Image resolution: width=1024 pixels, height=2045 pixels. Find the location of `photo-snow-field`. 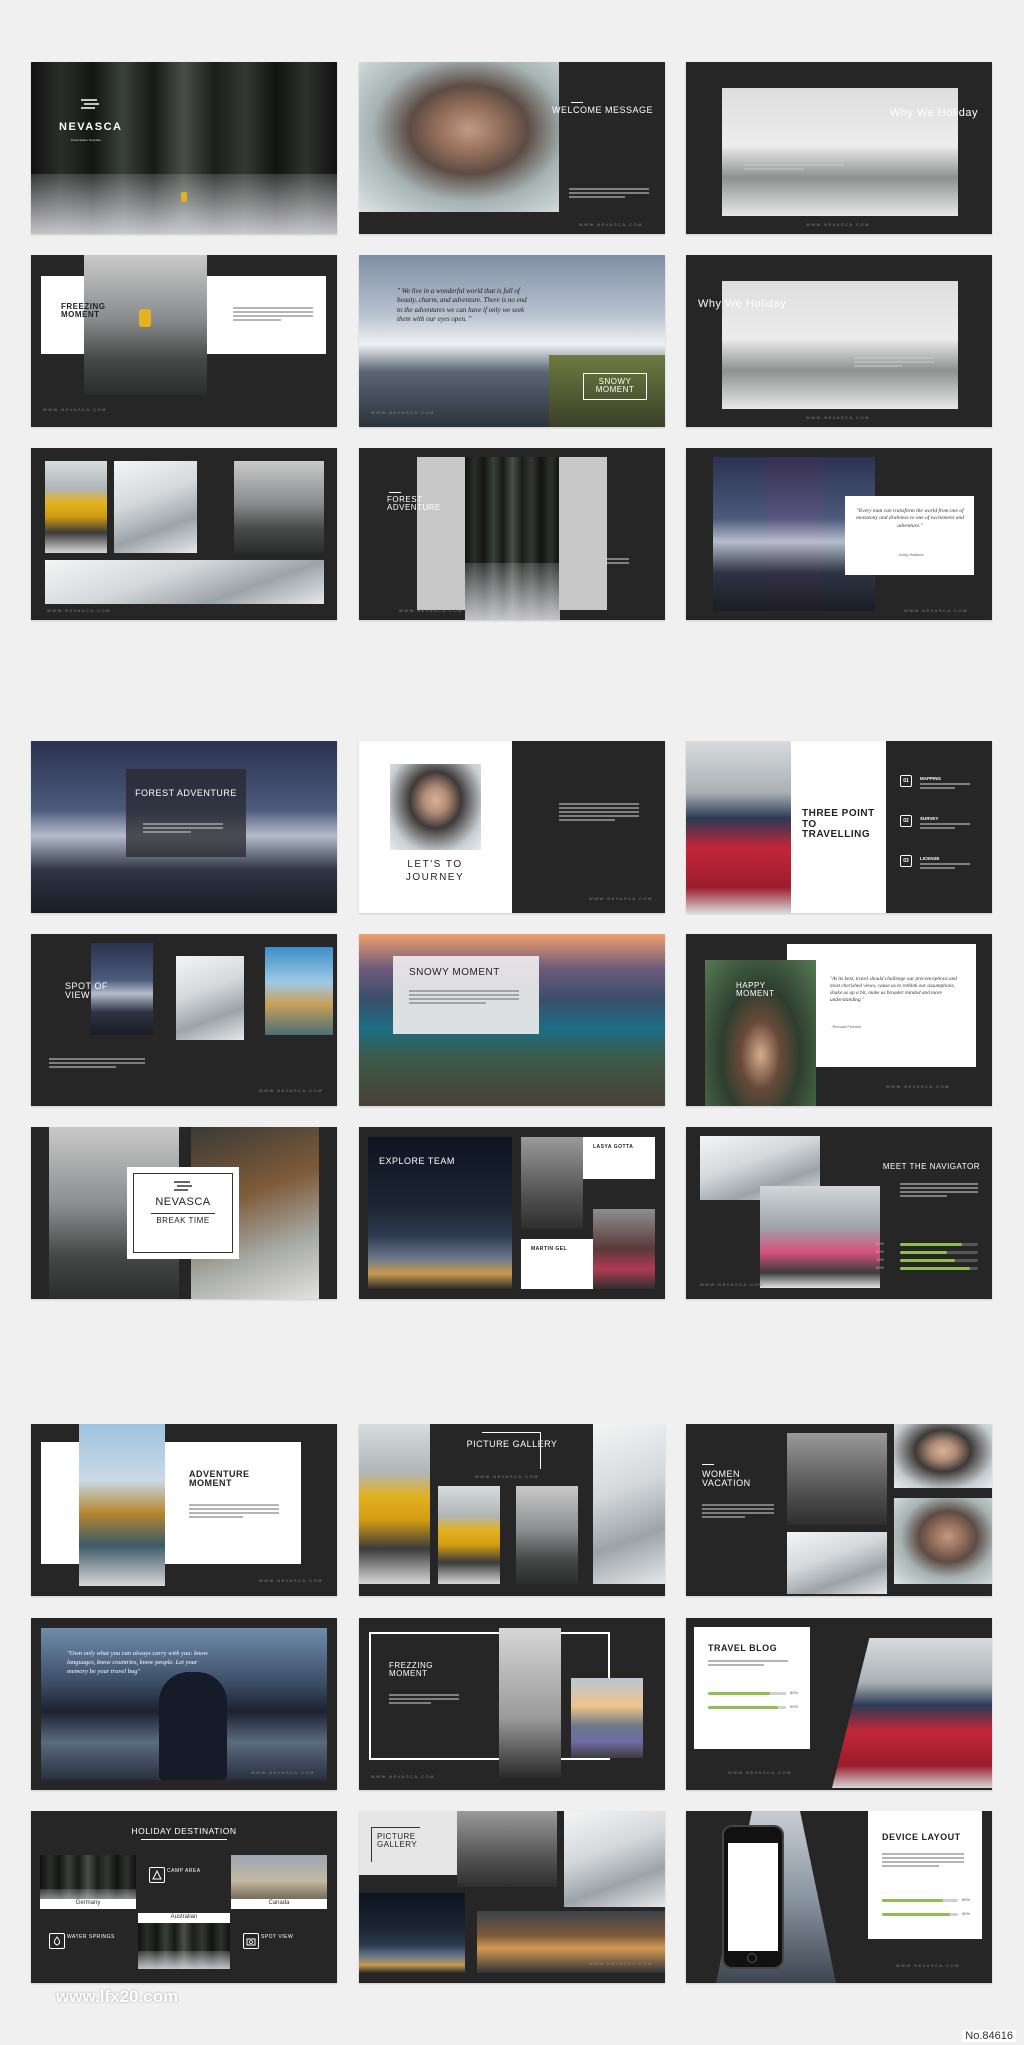

photo-snow-field is located at coordinates (184, 582).